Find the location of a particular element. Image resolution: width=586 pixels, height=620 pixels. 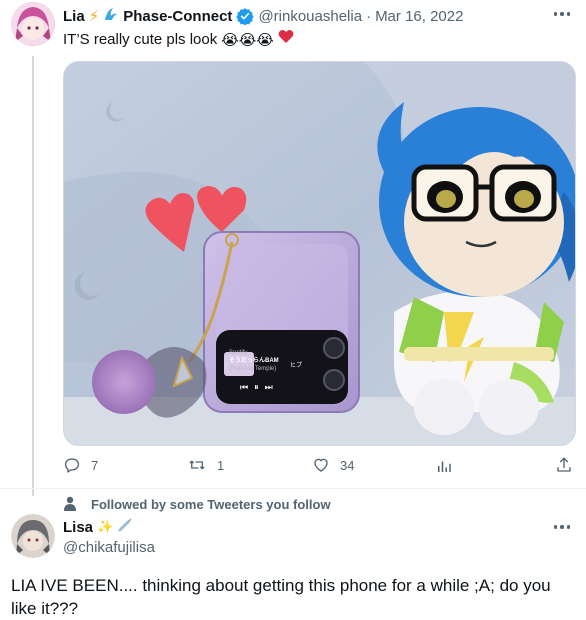

tweet-actions: 7 1 34 is located at coordinates (319, 467).